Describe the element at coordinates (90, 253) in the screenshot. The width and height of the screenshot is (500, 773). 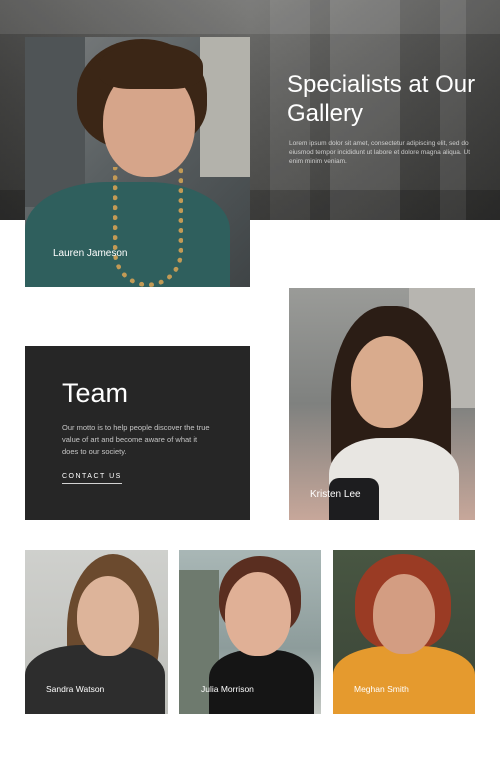
I see `member-name: Lauren Jameson` at that location.